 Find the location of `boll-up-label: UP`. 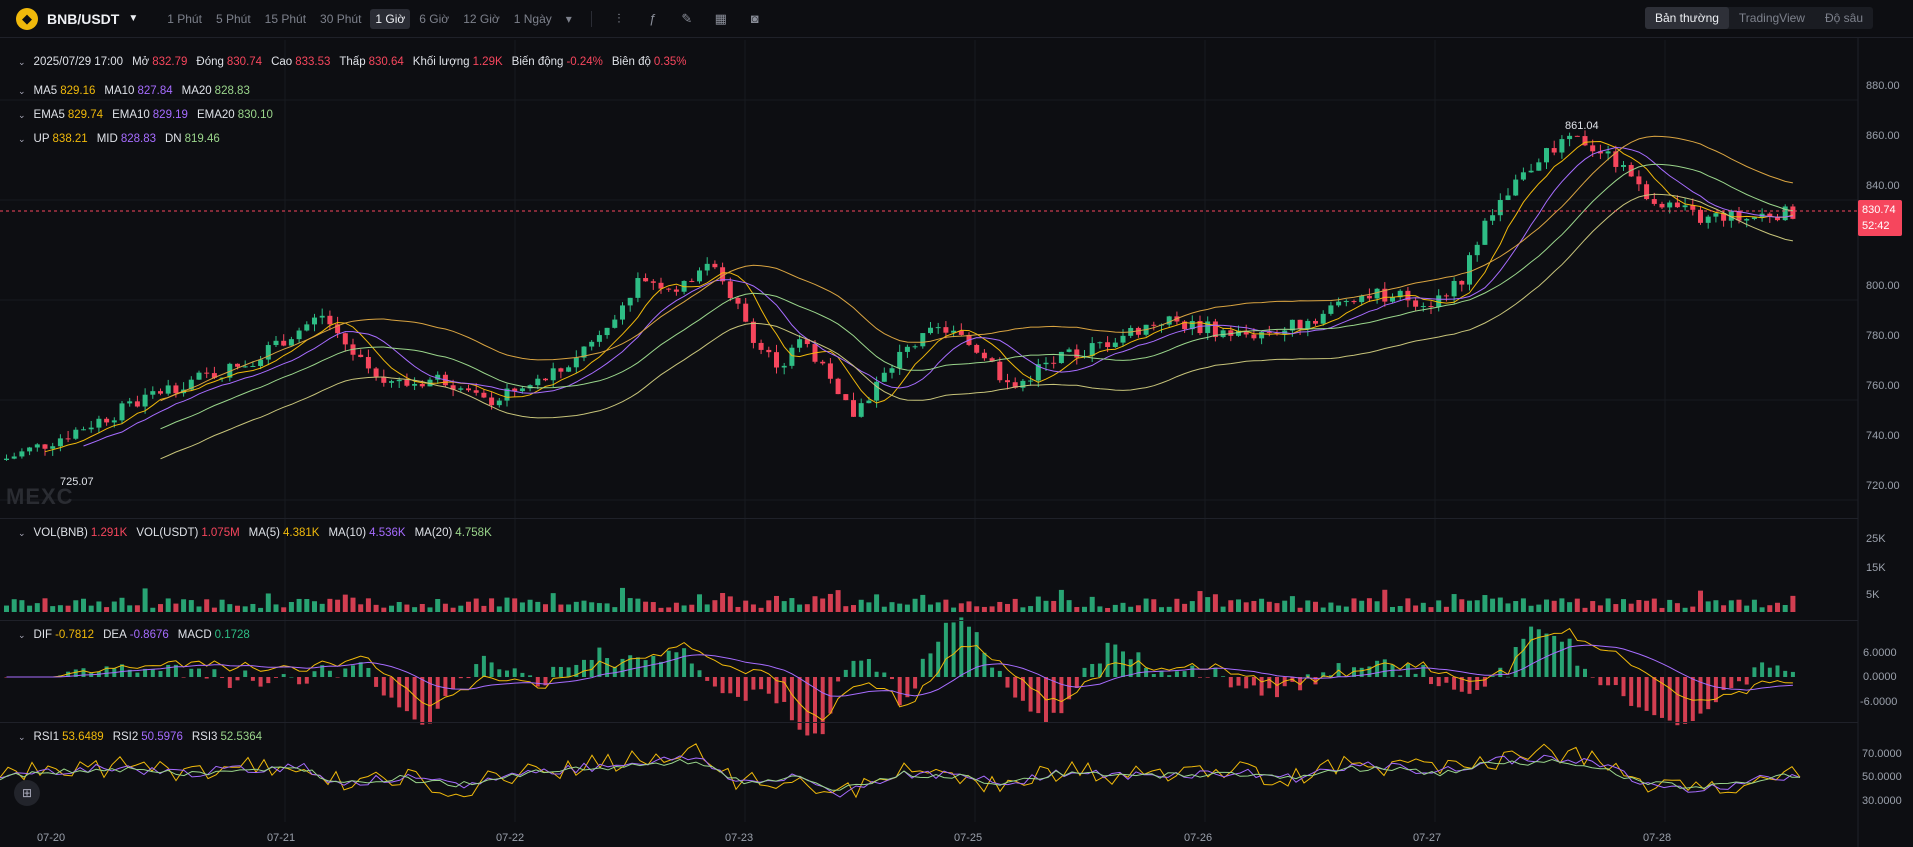

boll-up-label: UP is located at coordinates (41, 139).